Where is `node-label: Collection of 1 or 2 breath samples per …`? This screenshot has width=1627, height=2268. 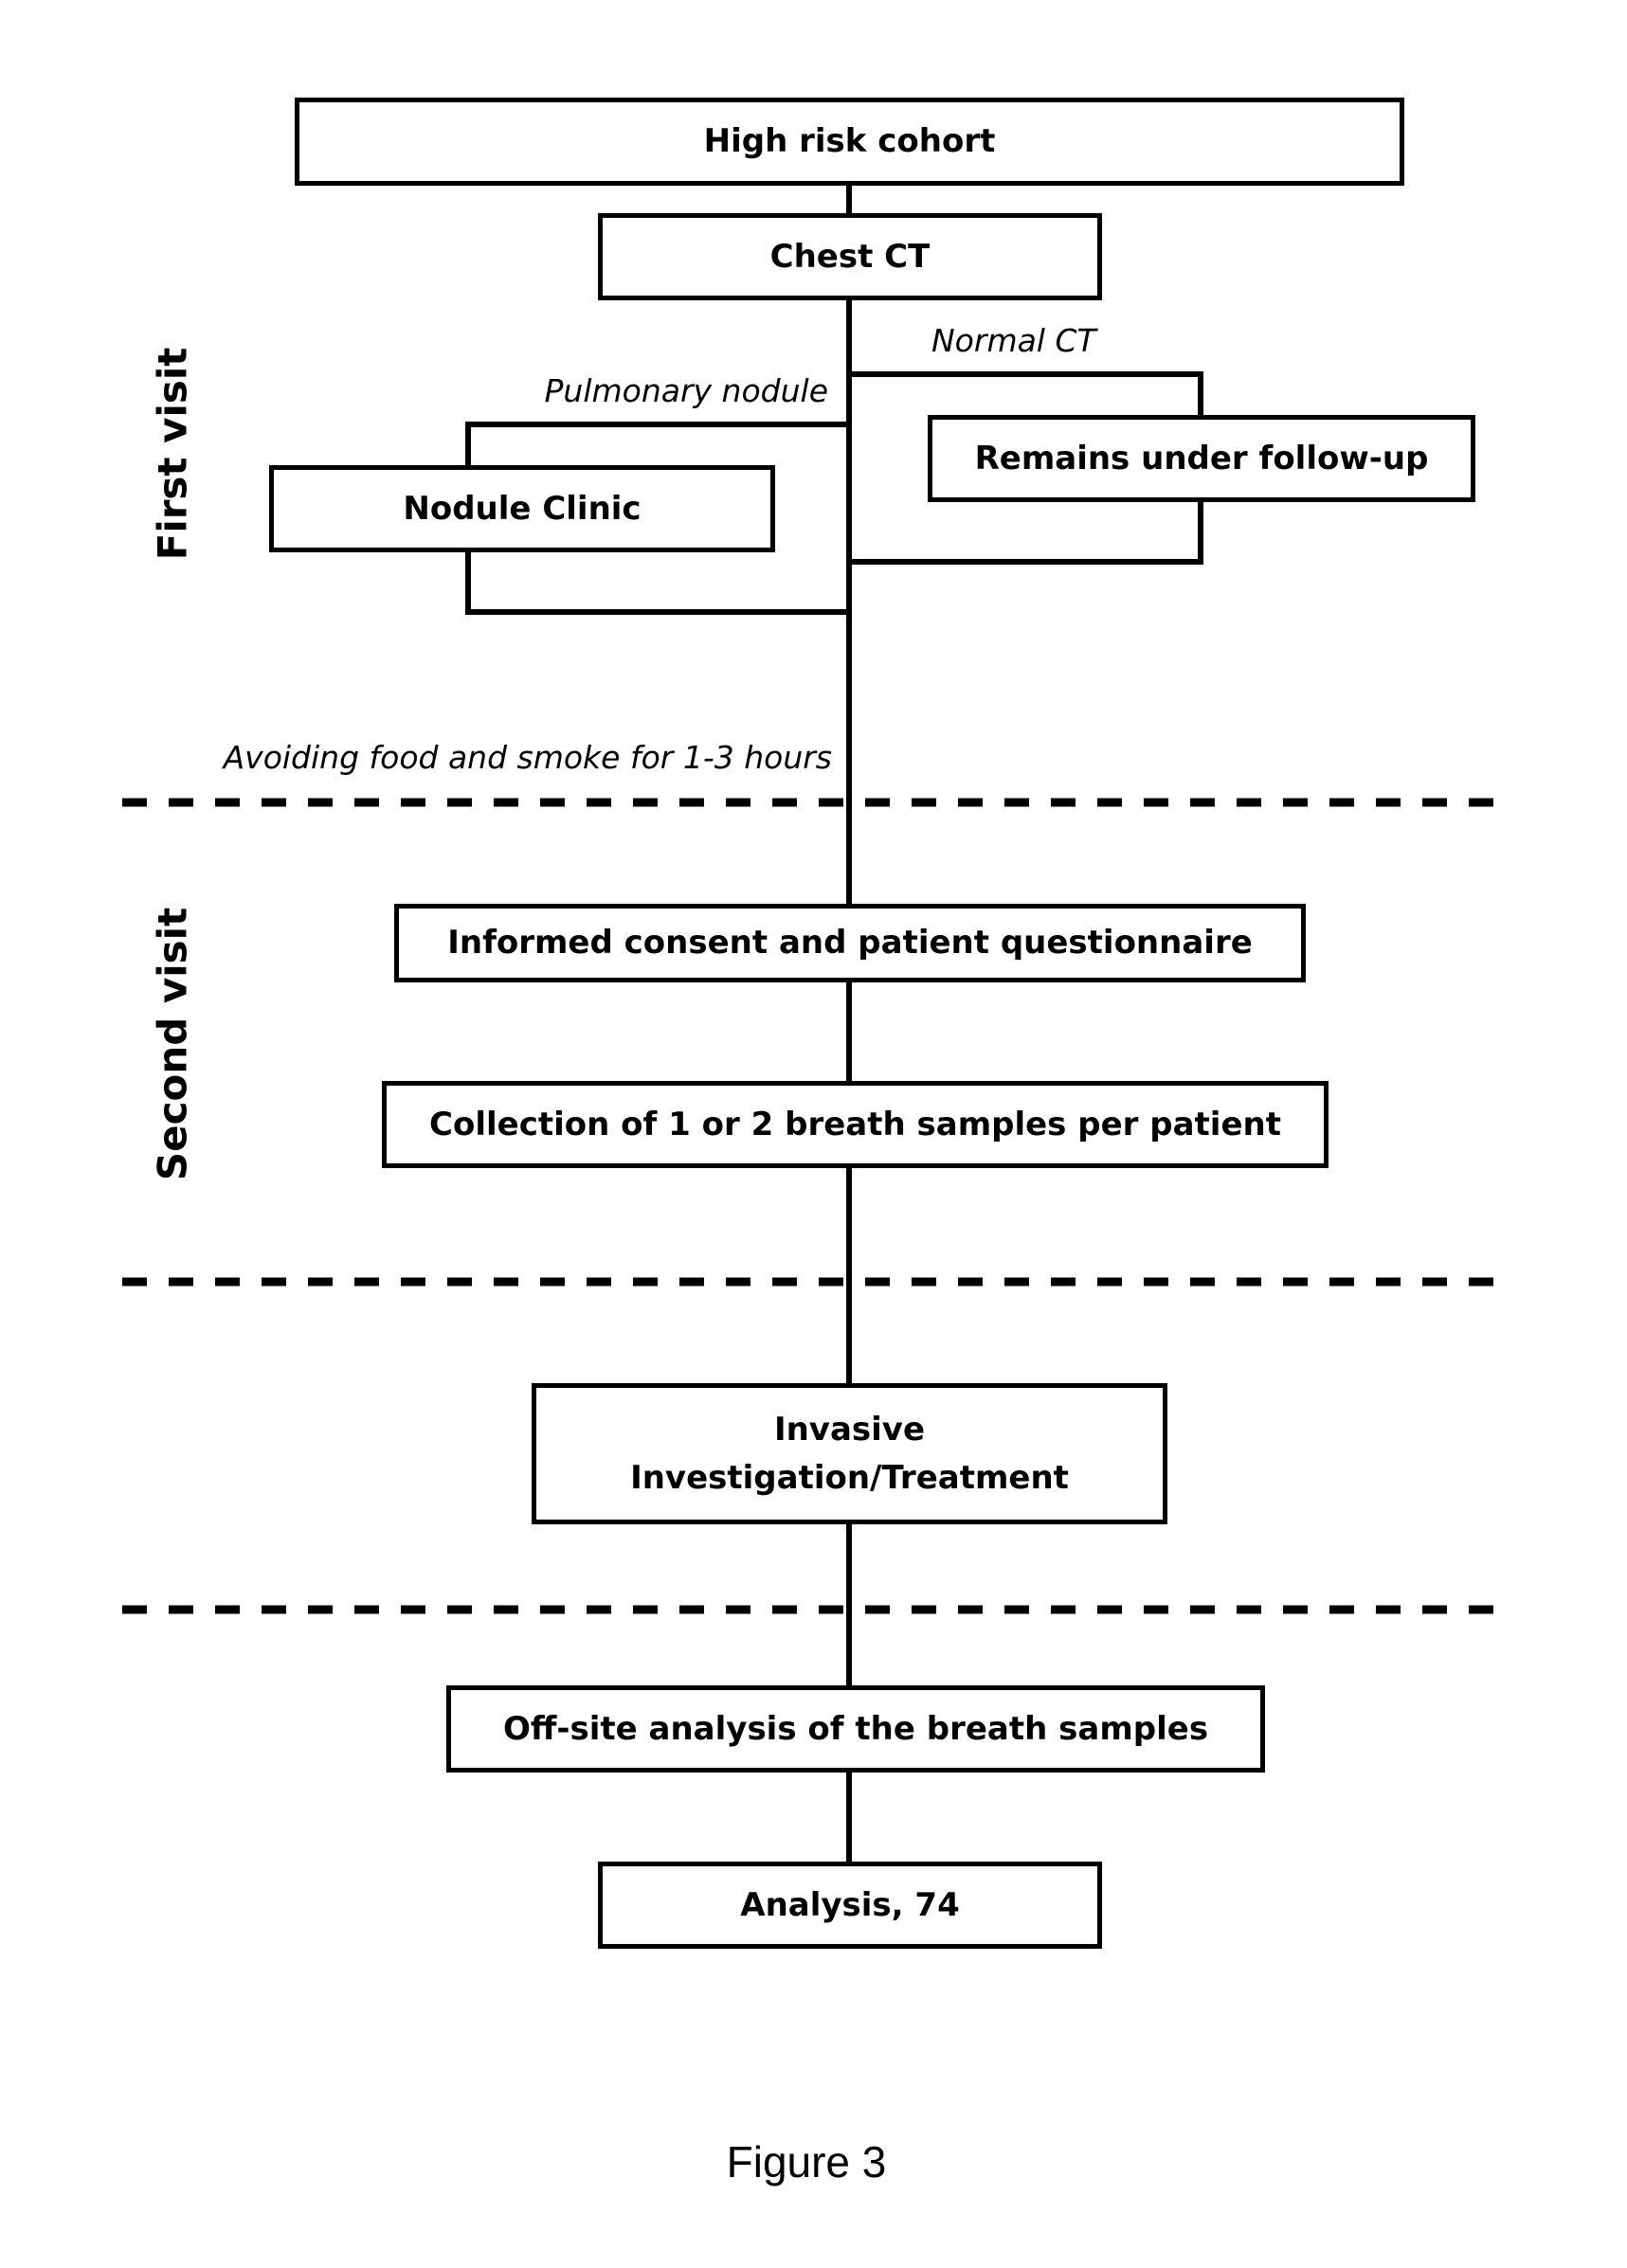
node-label: Collection of 1 or 2 breath samples per … is located at coordinates (855, 1124).